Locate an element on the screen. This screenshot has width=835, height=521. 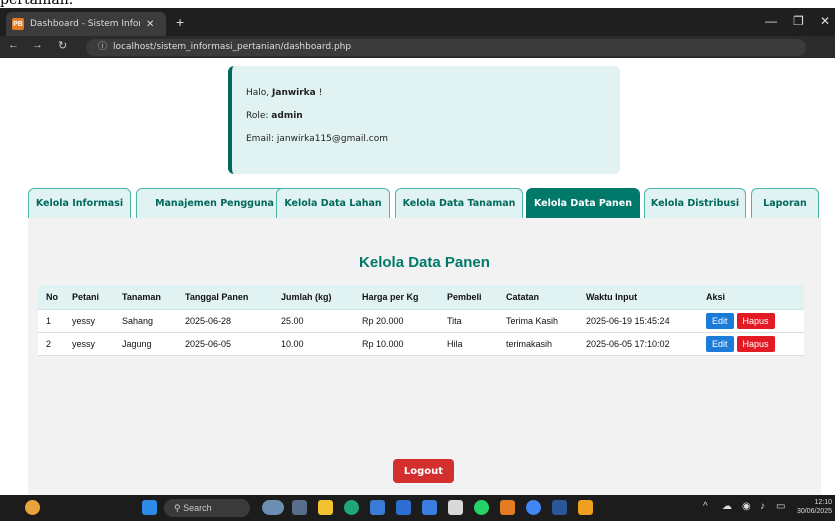
cell-waktu: 2025-06-19 15:45:24 is located at coordinates (638, 321).